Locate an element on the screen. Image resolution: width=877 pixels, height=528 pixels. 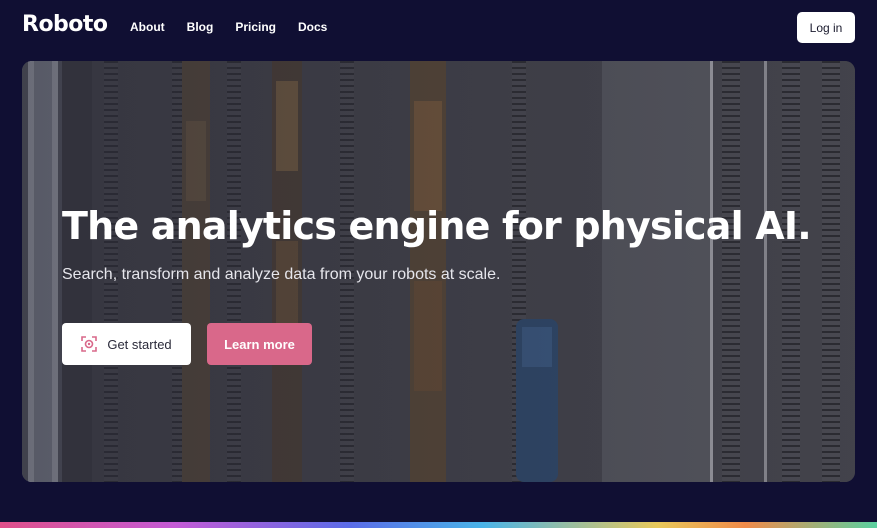
hero-title: The analytics engine for physical AI. is located at coordinates (437, 226).